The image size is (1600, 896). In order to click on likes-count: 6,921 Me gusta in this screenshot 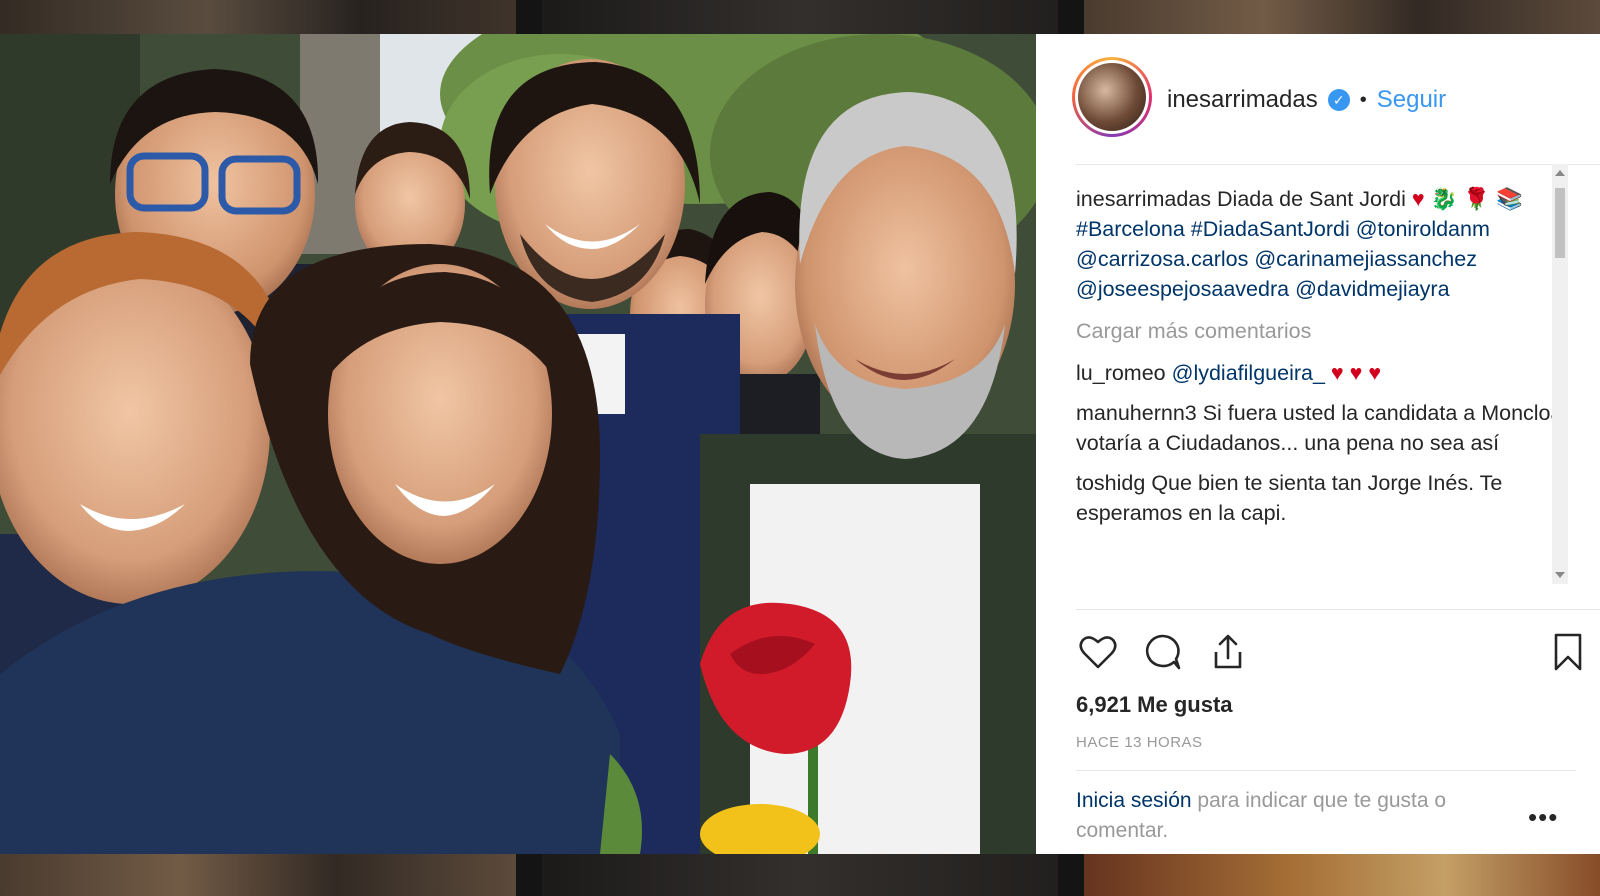, I will do `click(1154, 705)`.